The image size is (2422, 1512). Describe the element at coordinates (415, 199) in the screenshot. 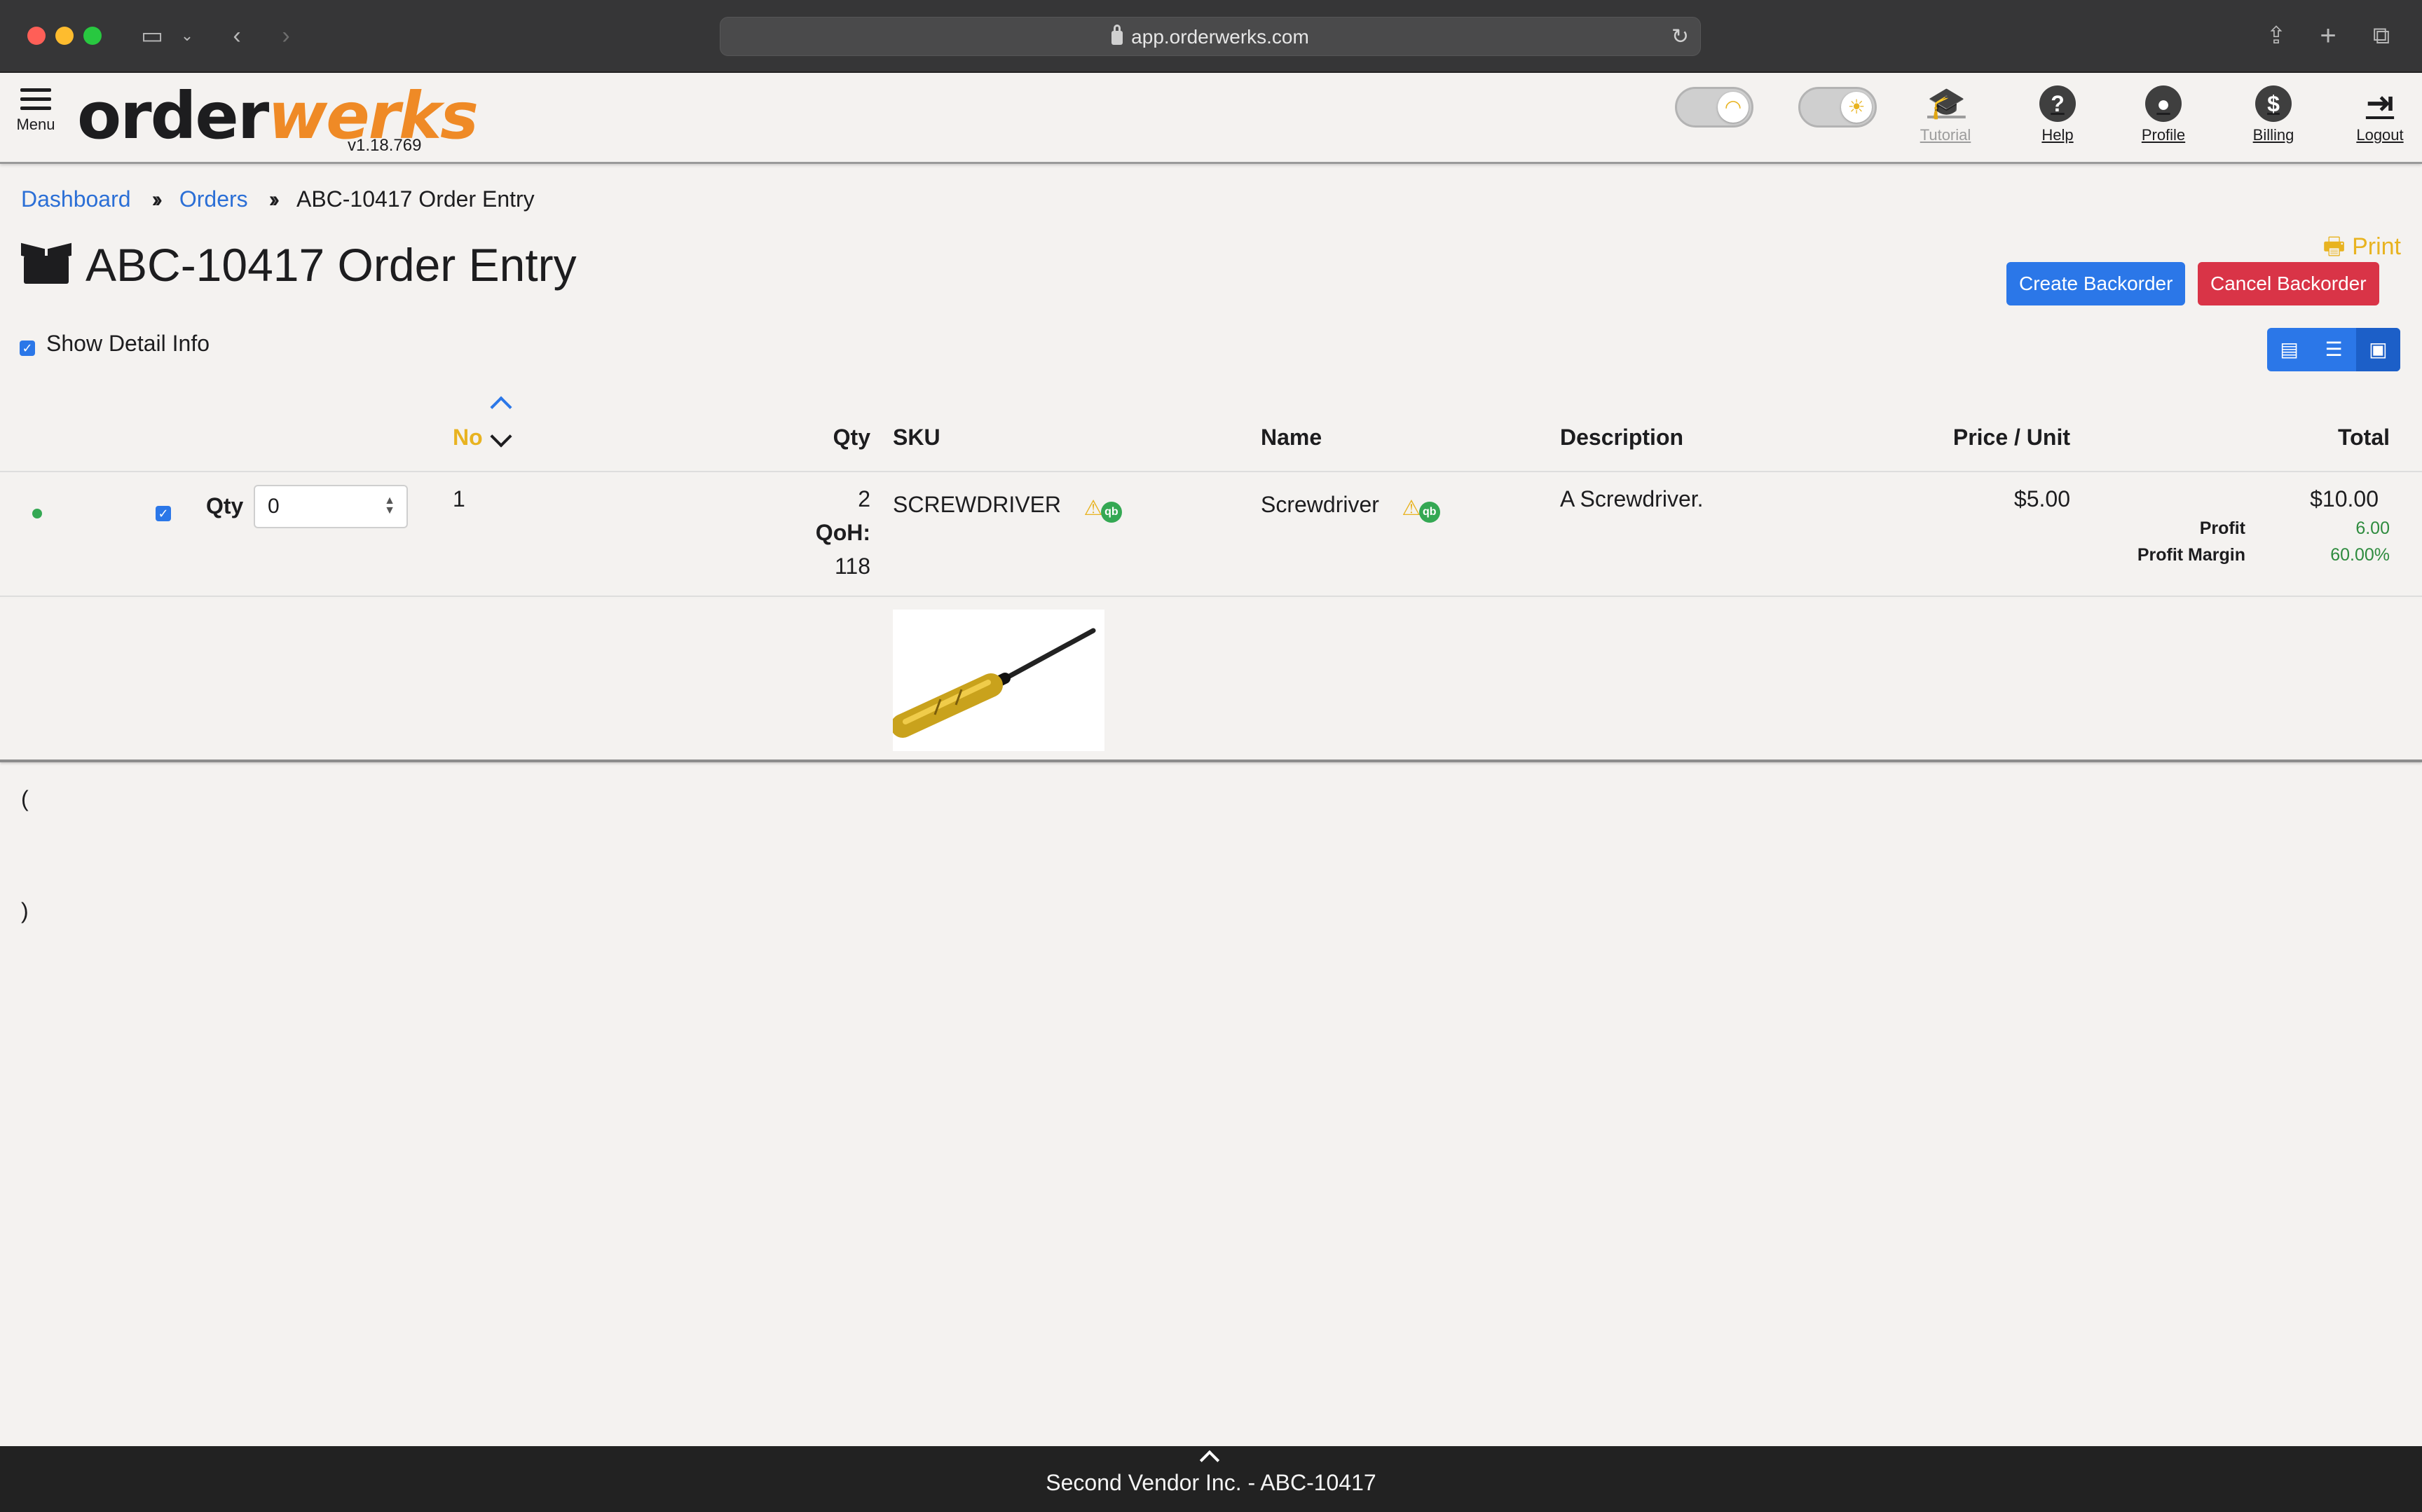

I see `breadcrumb-current: ABC-10417 Order Entry` at that location.